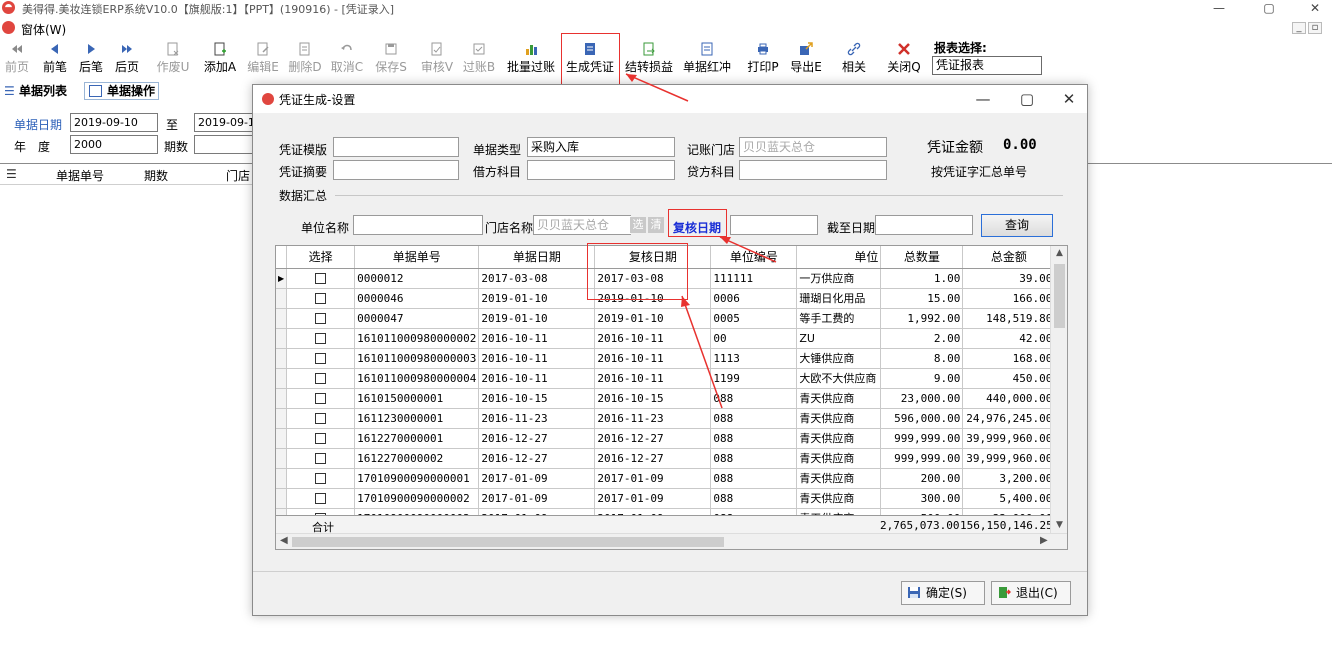 The image size is (1332, 651). I want to click on col-doc-no: 单据单号, so click(417, 257).